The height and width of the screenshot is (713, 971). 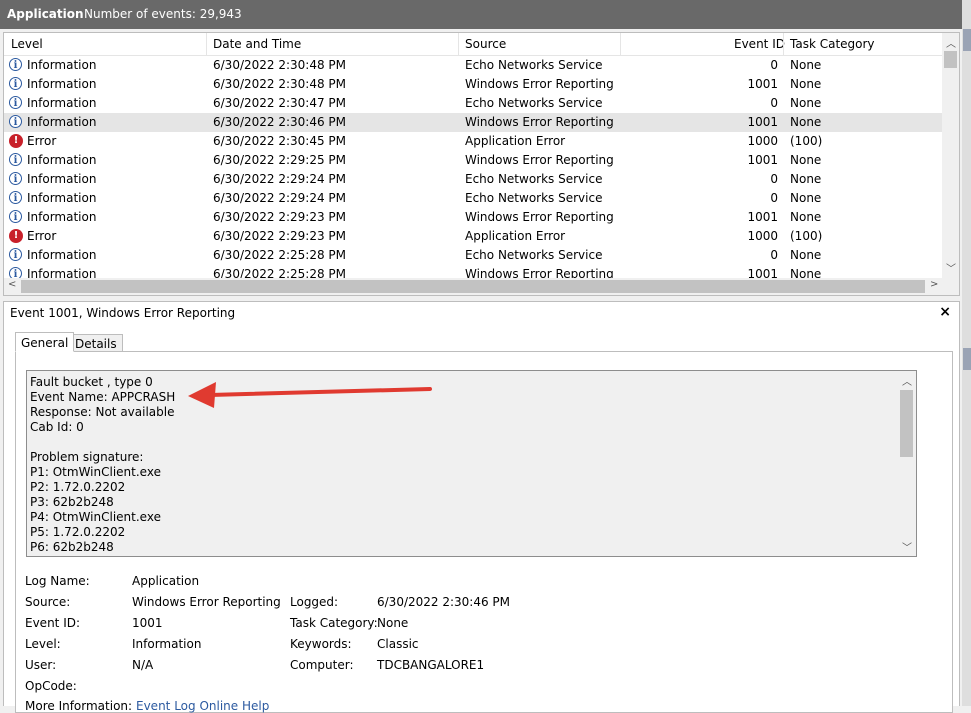 What do you see at coordinates (147, 623) in the screenshot?
I see `event-id-value: 1001` at bounding box center [147, 623].